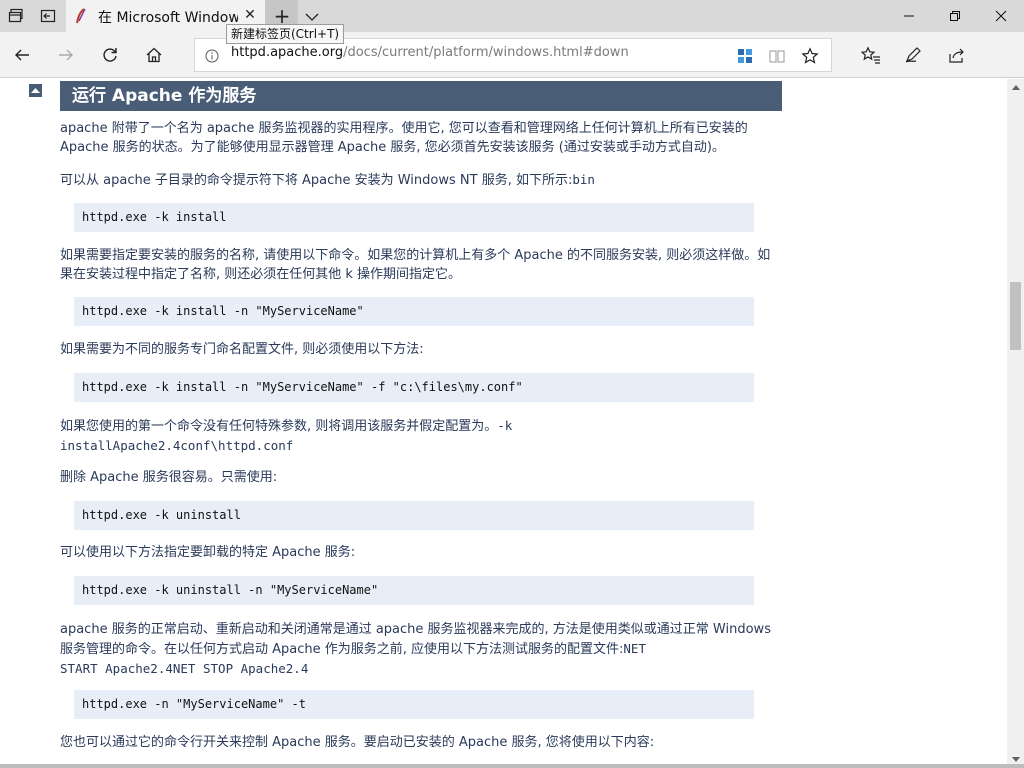 This screenshot has height=768, width=1024. What do you see at coordinates (250, 15) in the screenshot?
I see `close-icon: ✕` at bounding box center [250, 15].